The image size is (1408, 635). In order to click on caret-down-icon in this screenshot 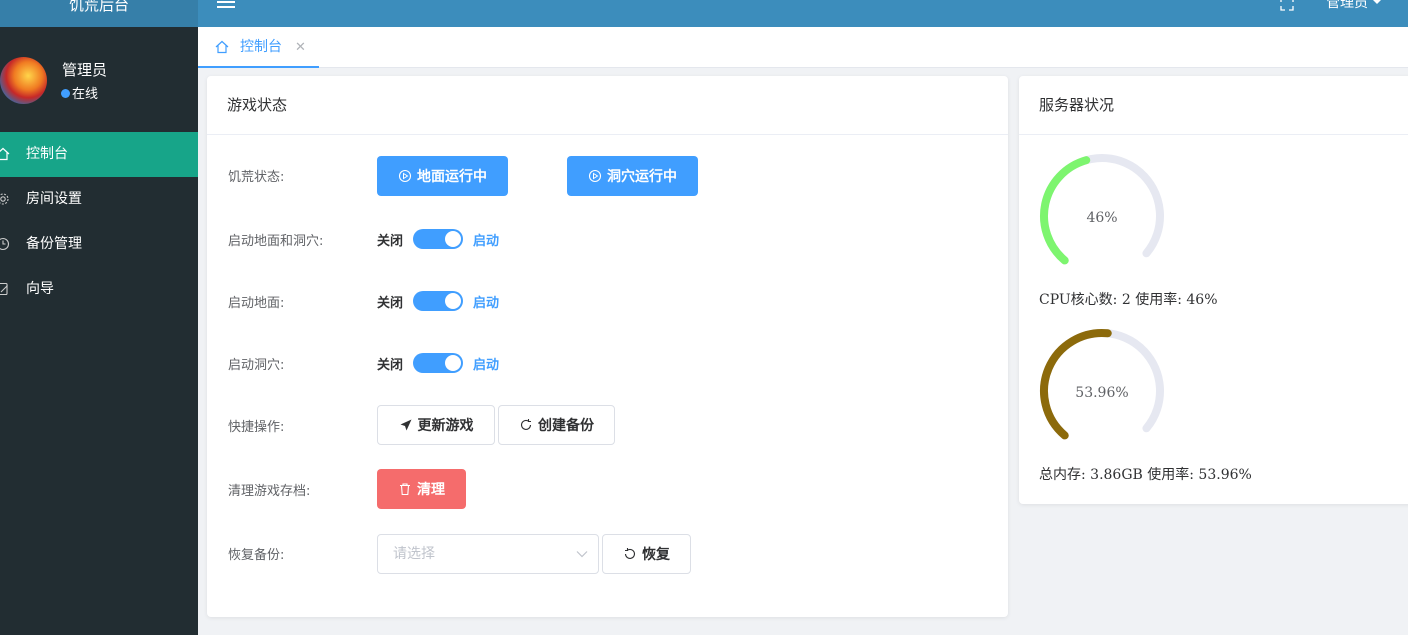, I will do `click(1377, 2)`.